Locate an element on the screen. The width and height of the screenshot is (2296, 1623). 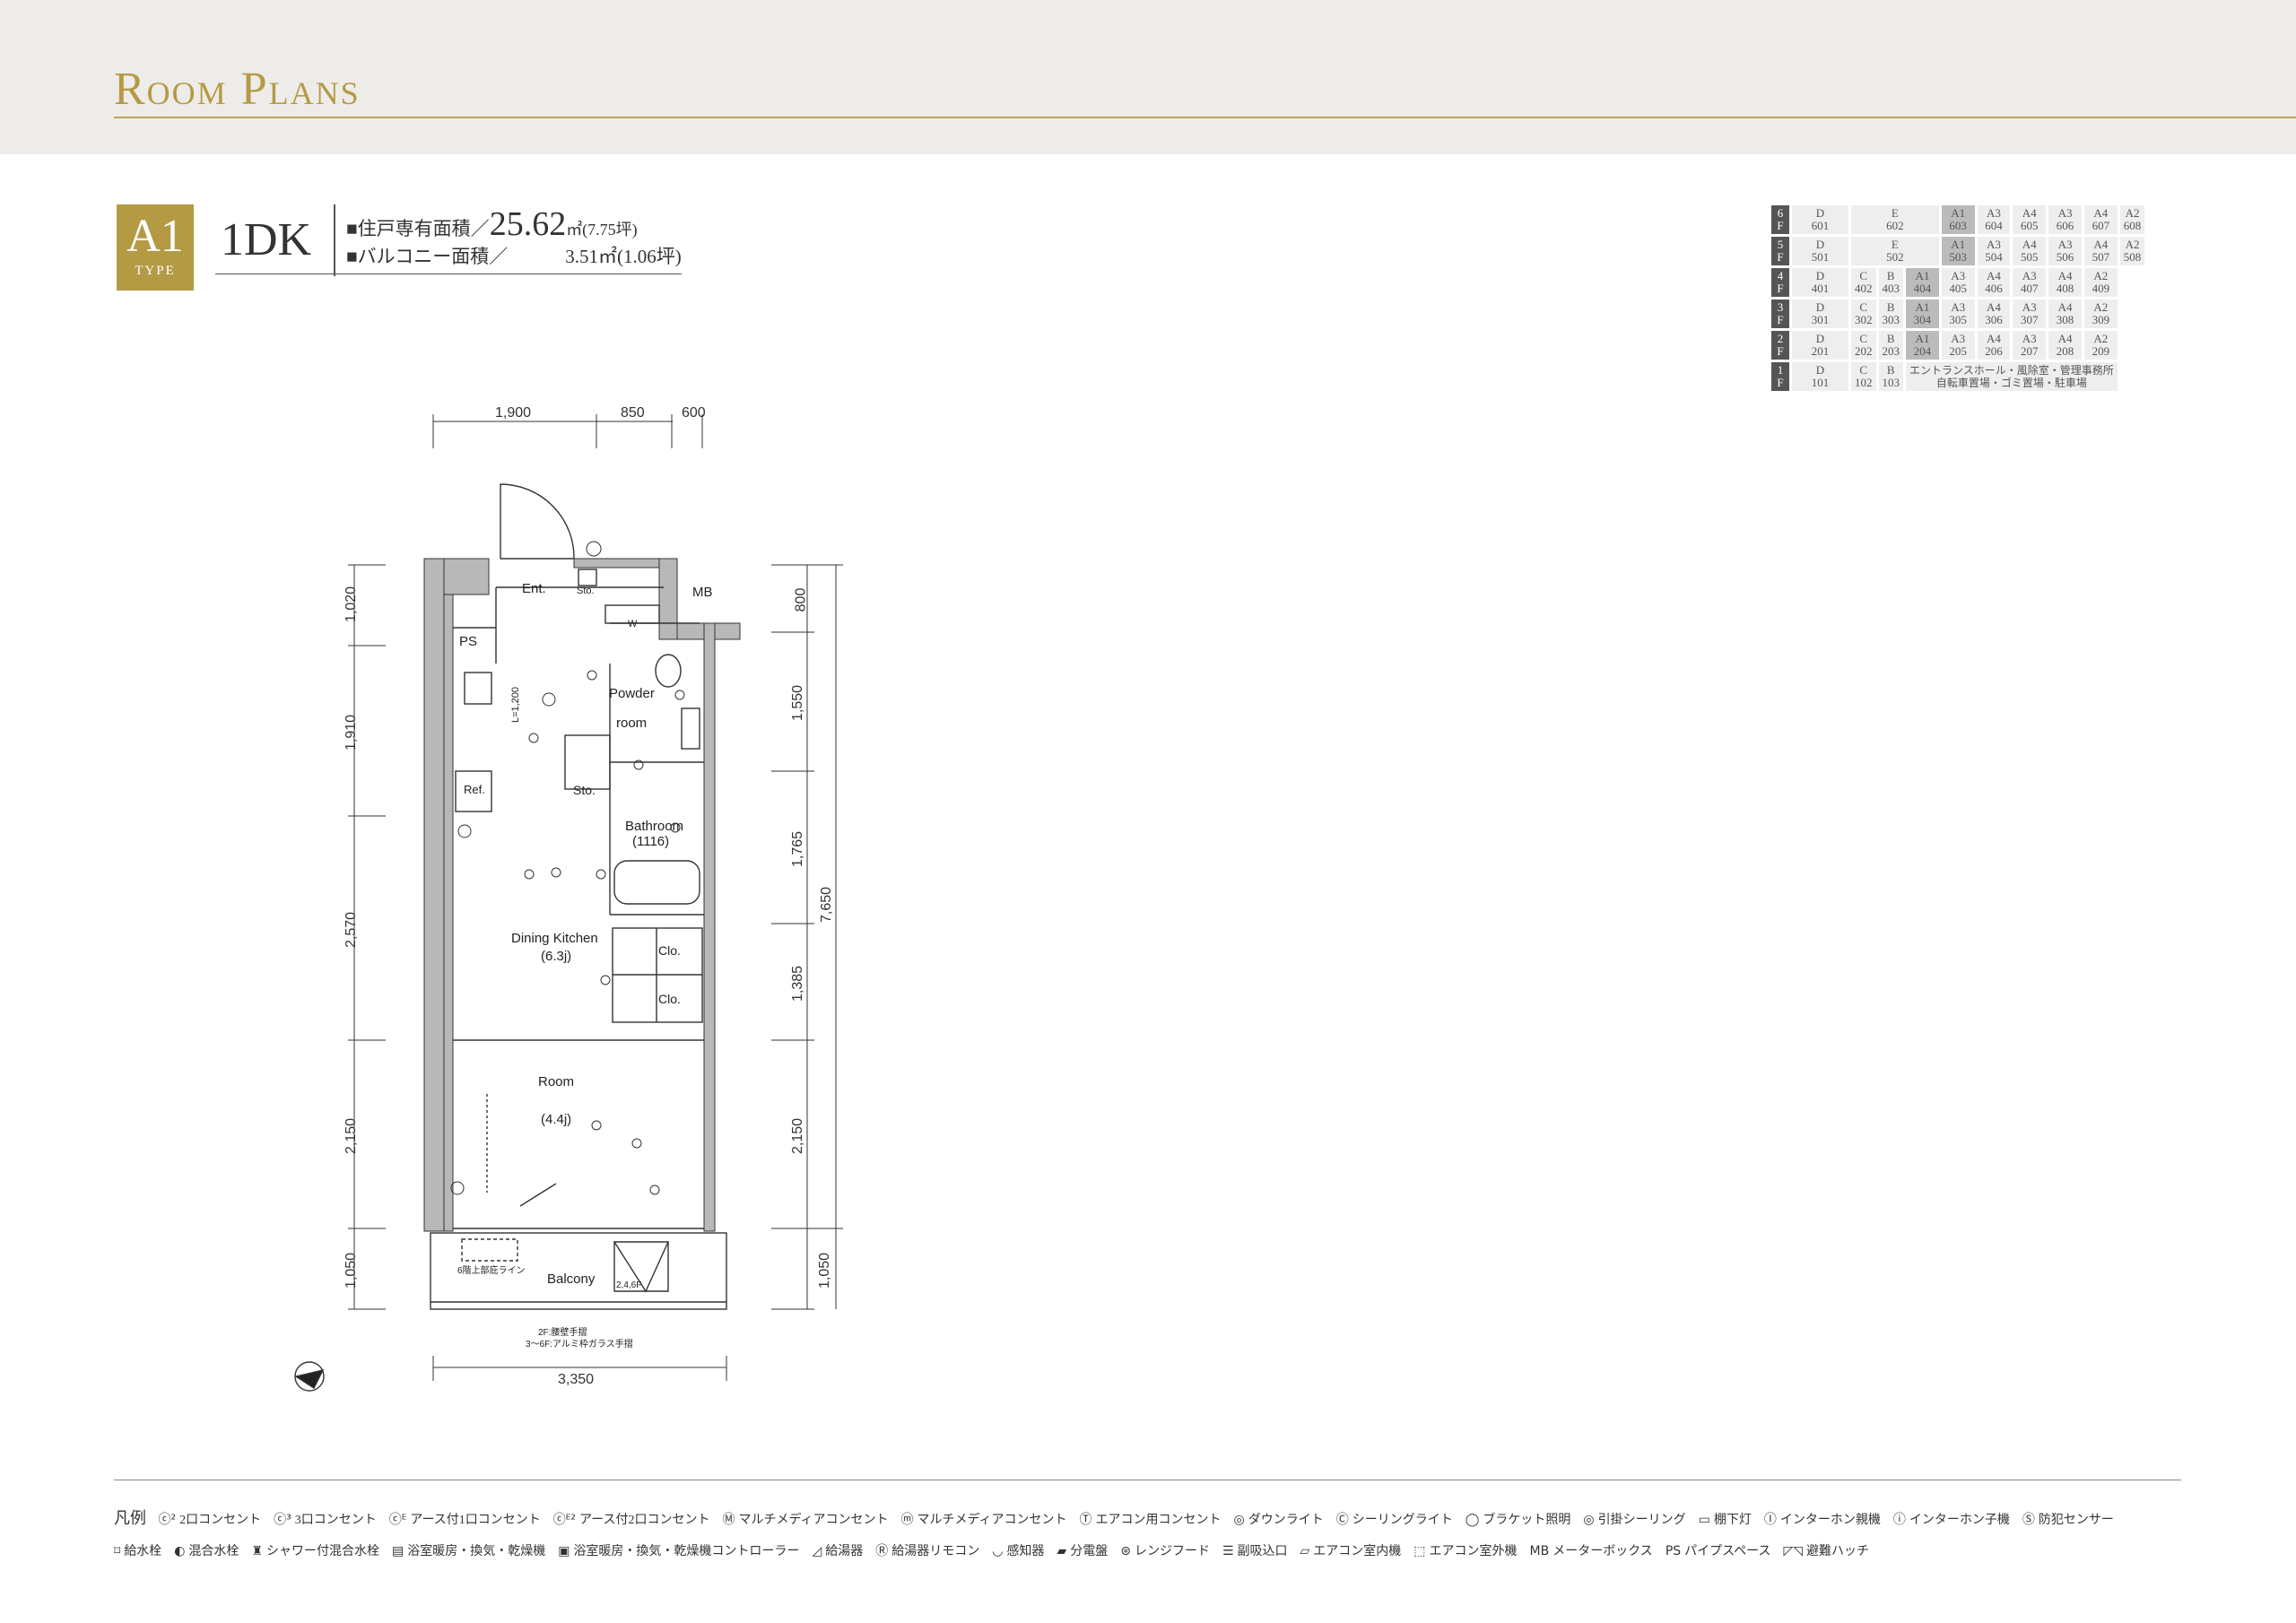
label-powder: Powder is located at coordinates (632, 693).